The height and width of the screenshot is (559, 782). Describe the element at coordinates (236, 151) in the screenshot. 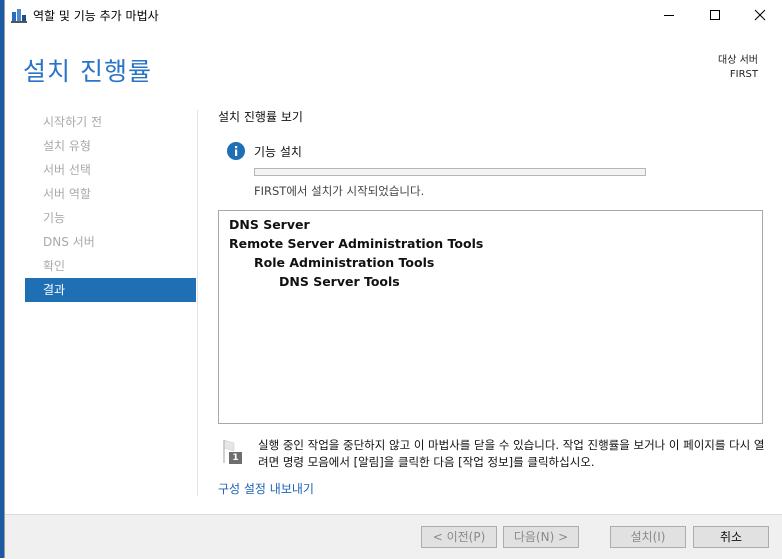

I see `info-icon` at that location.